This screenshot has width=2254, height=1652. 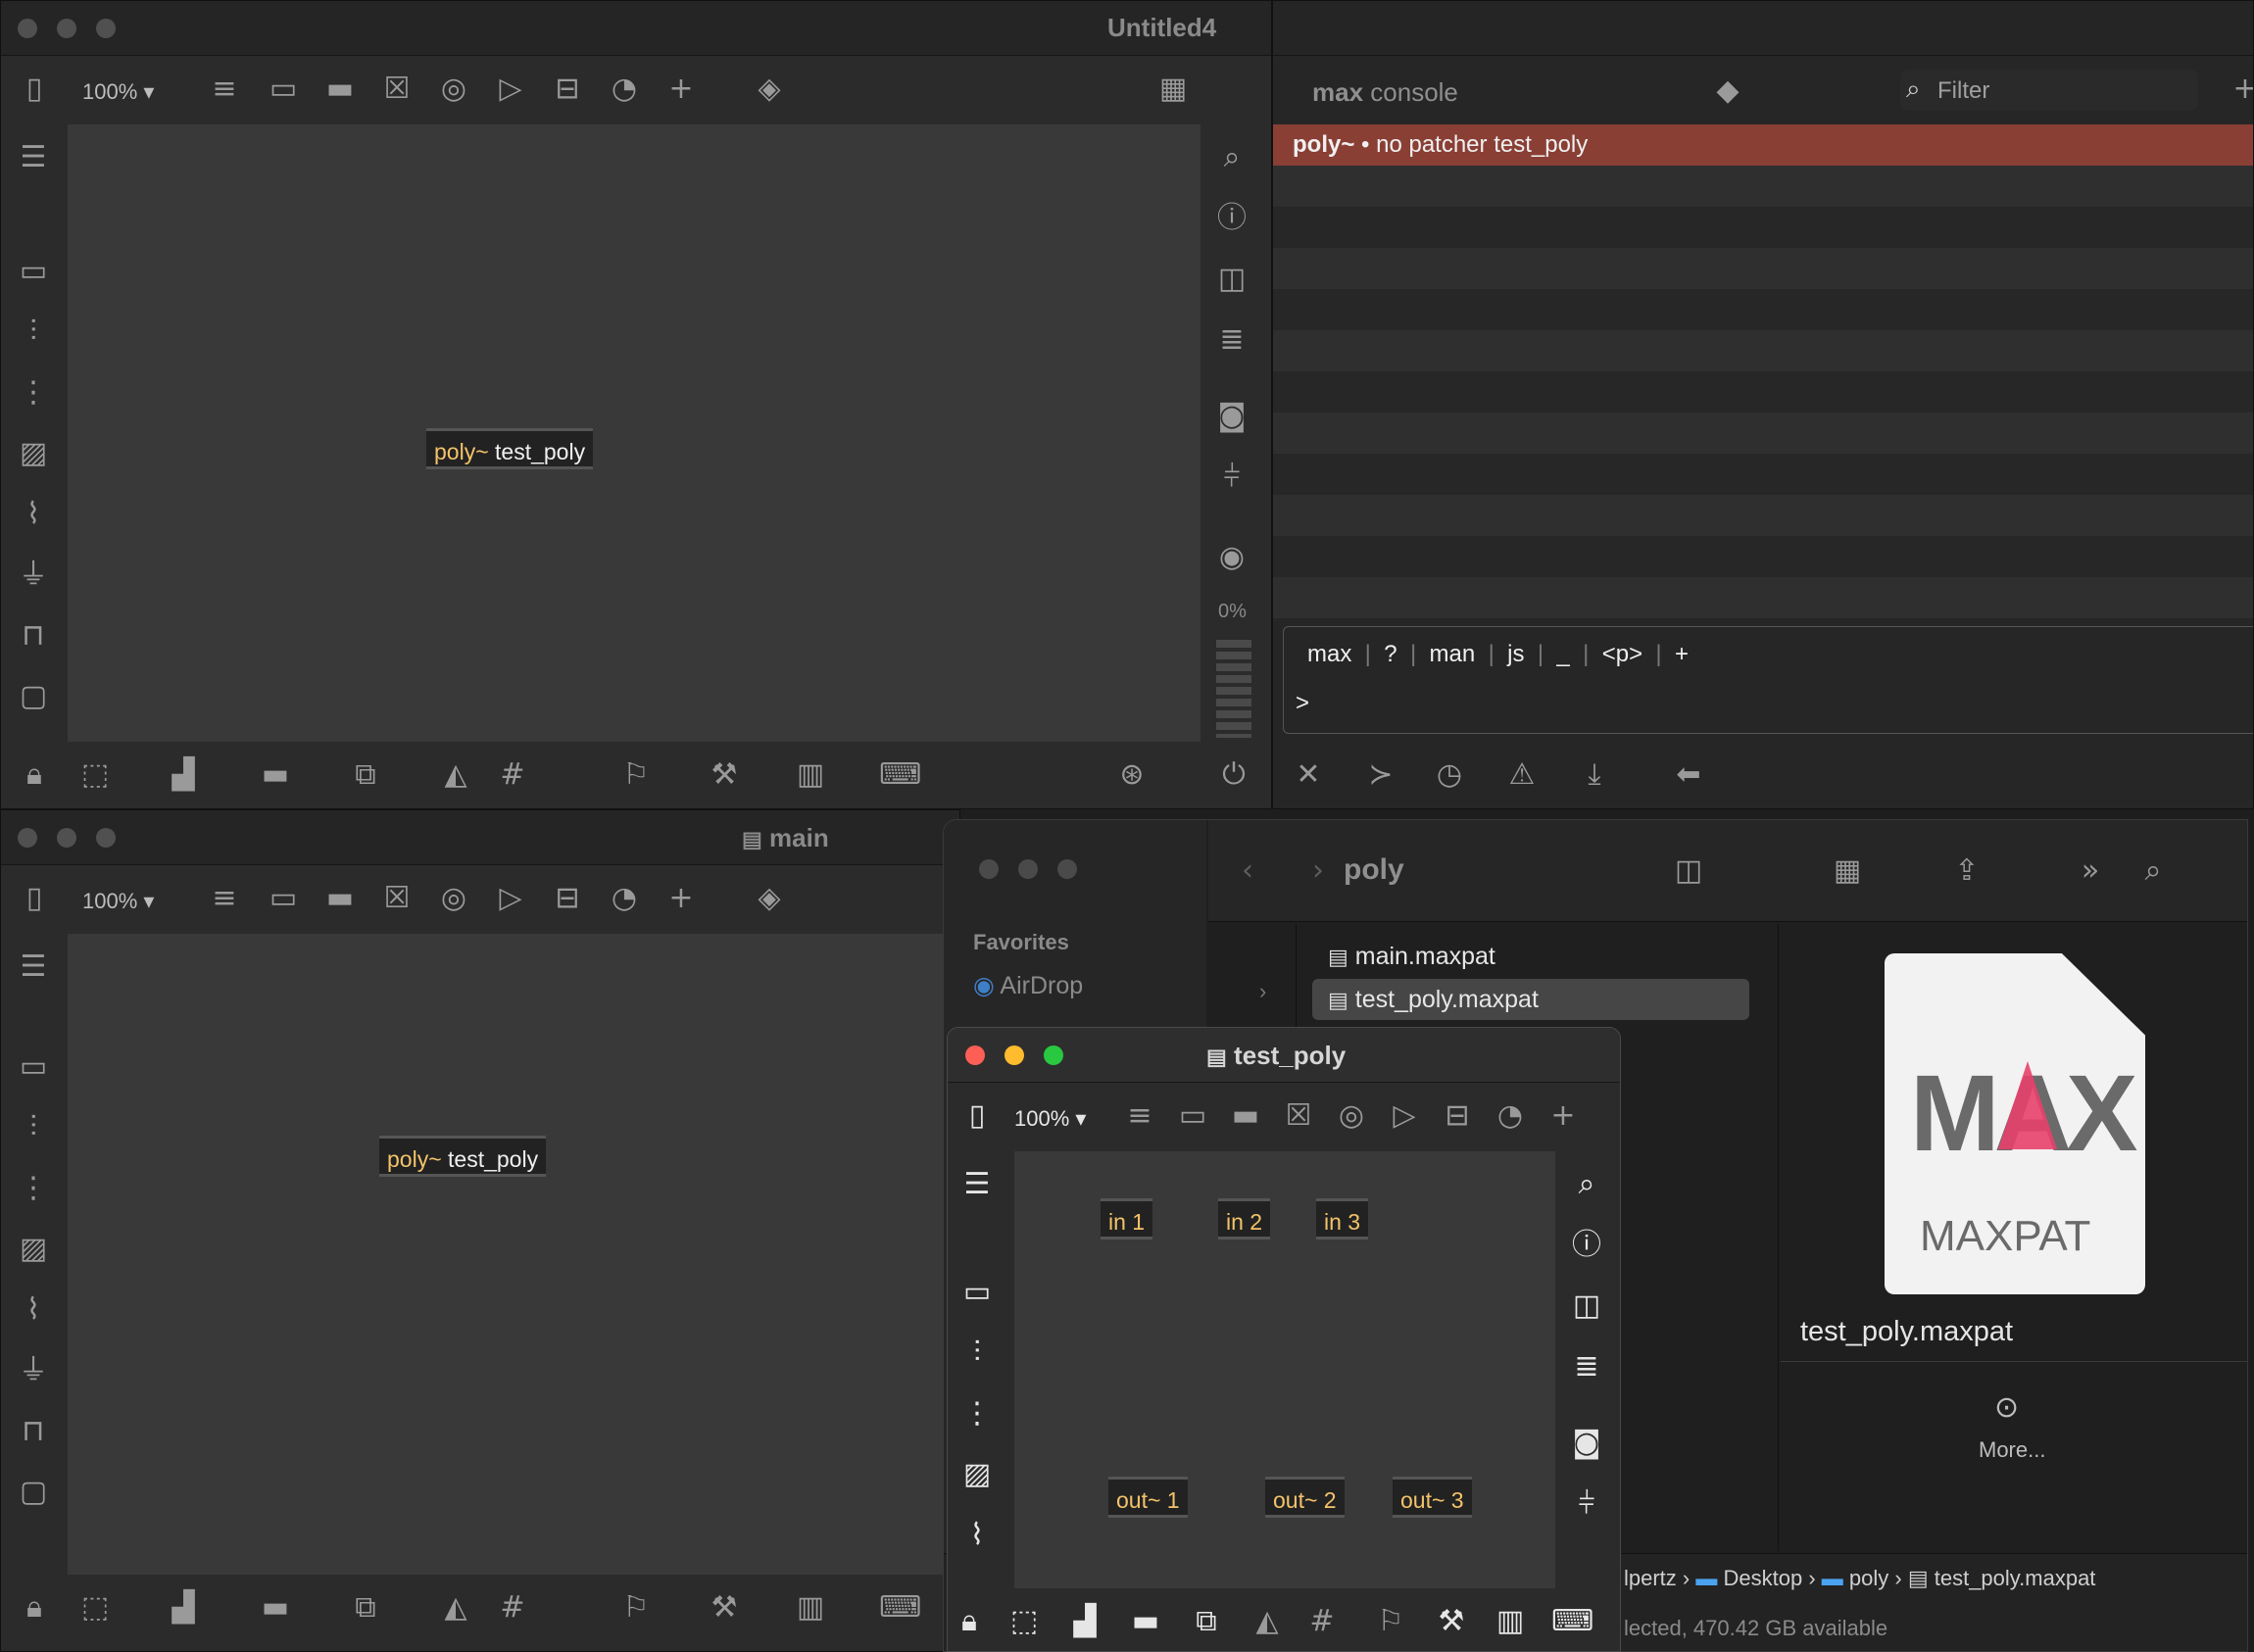 I want to click on power-icon: ⏻, so click(x=1233, y=775).